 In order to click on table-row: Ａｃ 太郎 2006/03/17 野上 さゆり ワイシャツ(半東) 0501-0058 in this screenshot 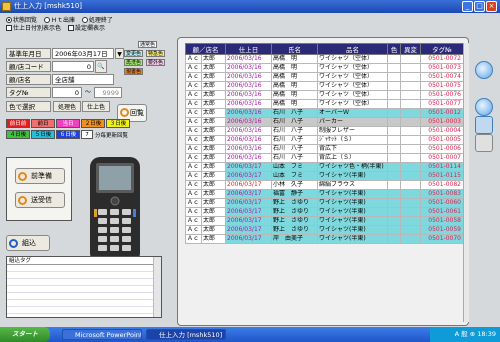, I will do `click(324, 221)`.